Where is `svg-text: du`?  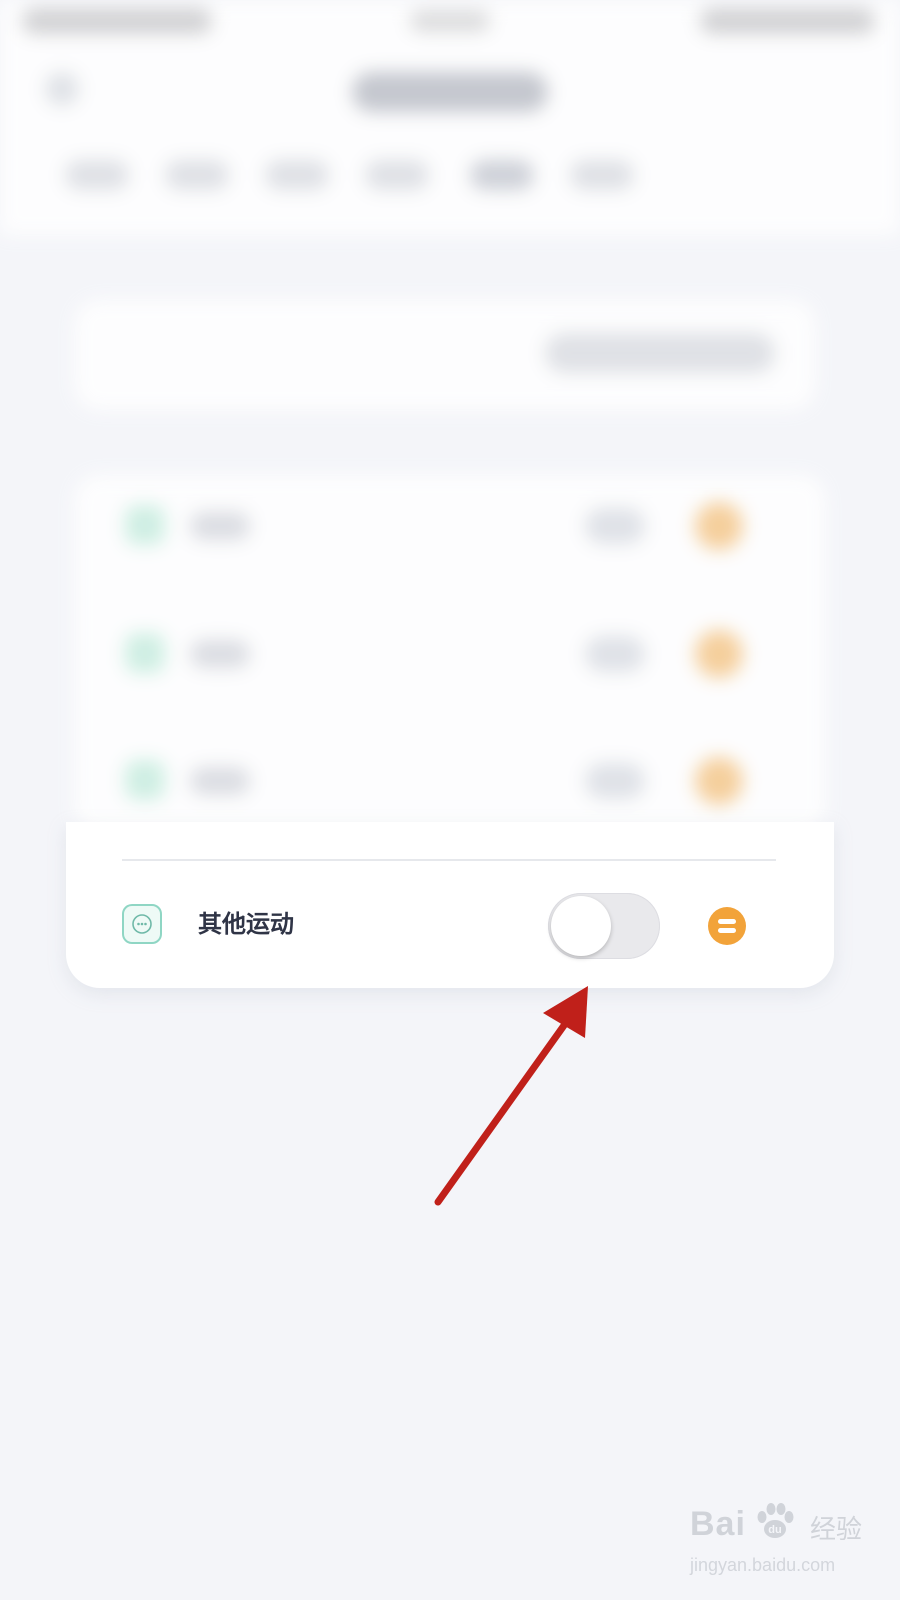 svg-text: du is located at coordinates (774, 1530).